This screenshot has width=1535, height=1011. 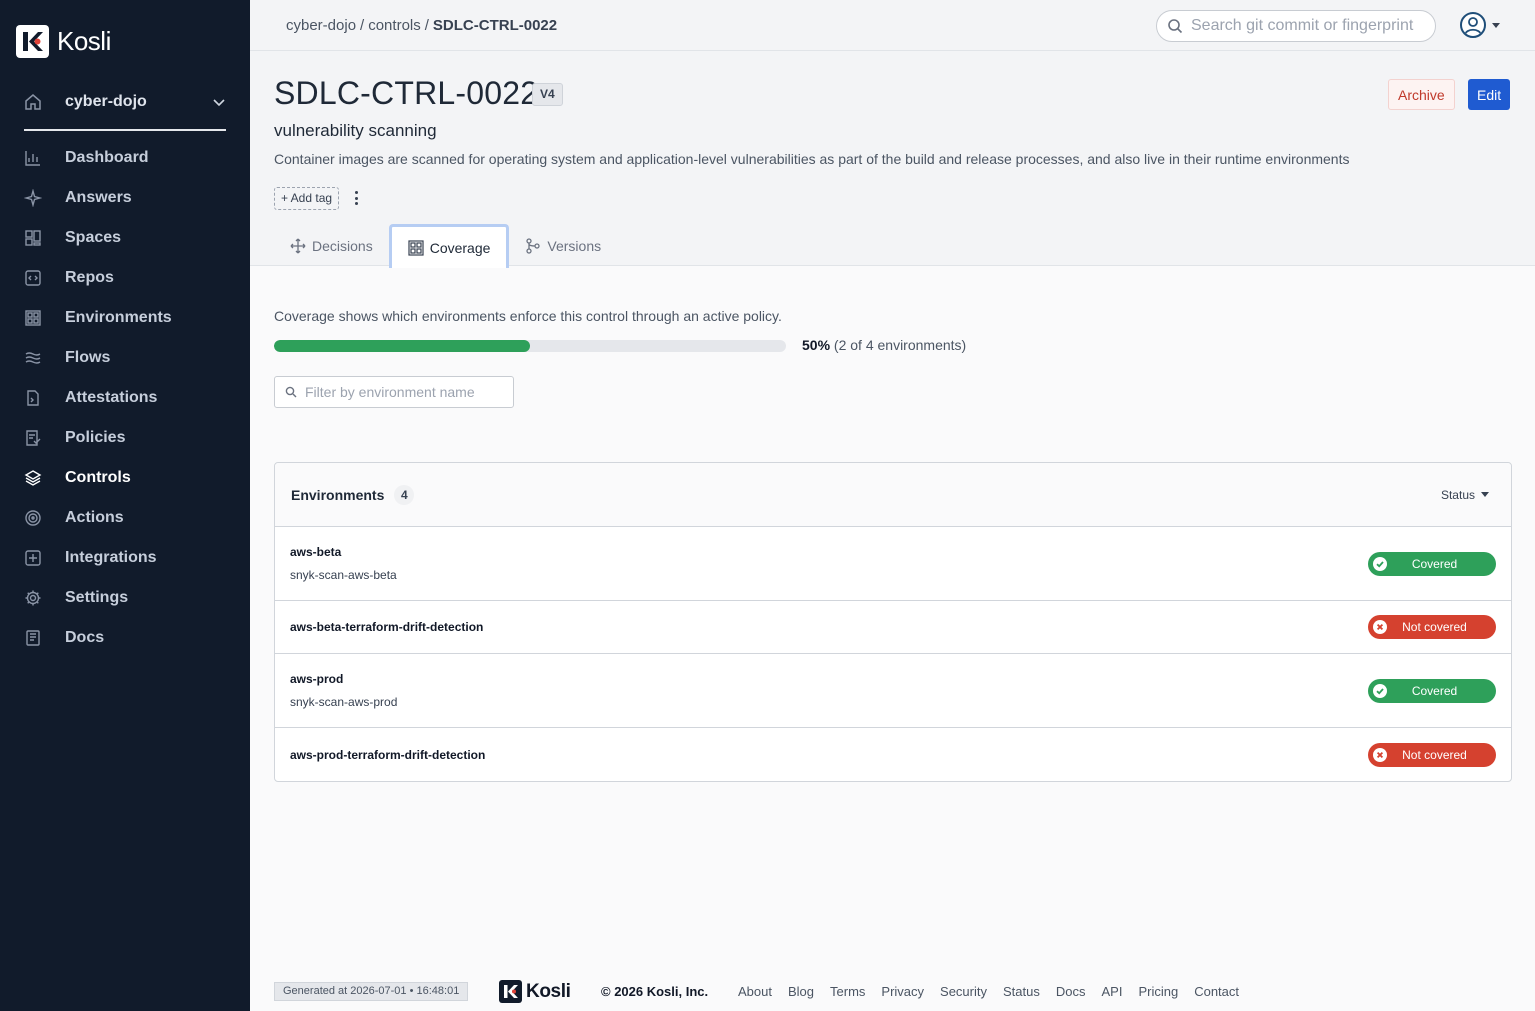 I want to click on kosli-logo: Kosli, so click(x=63, y=41).